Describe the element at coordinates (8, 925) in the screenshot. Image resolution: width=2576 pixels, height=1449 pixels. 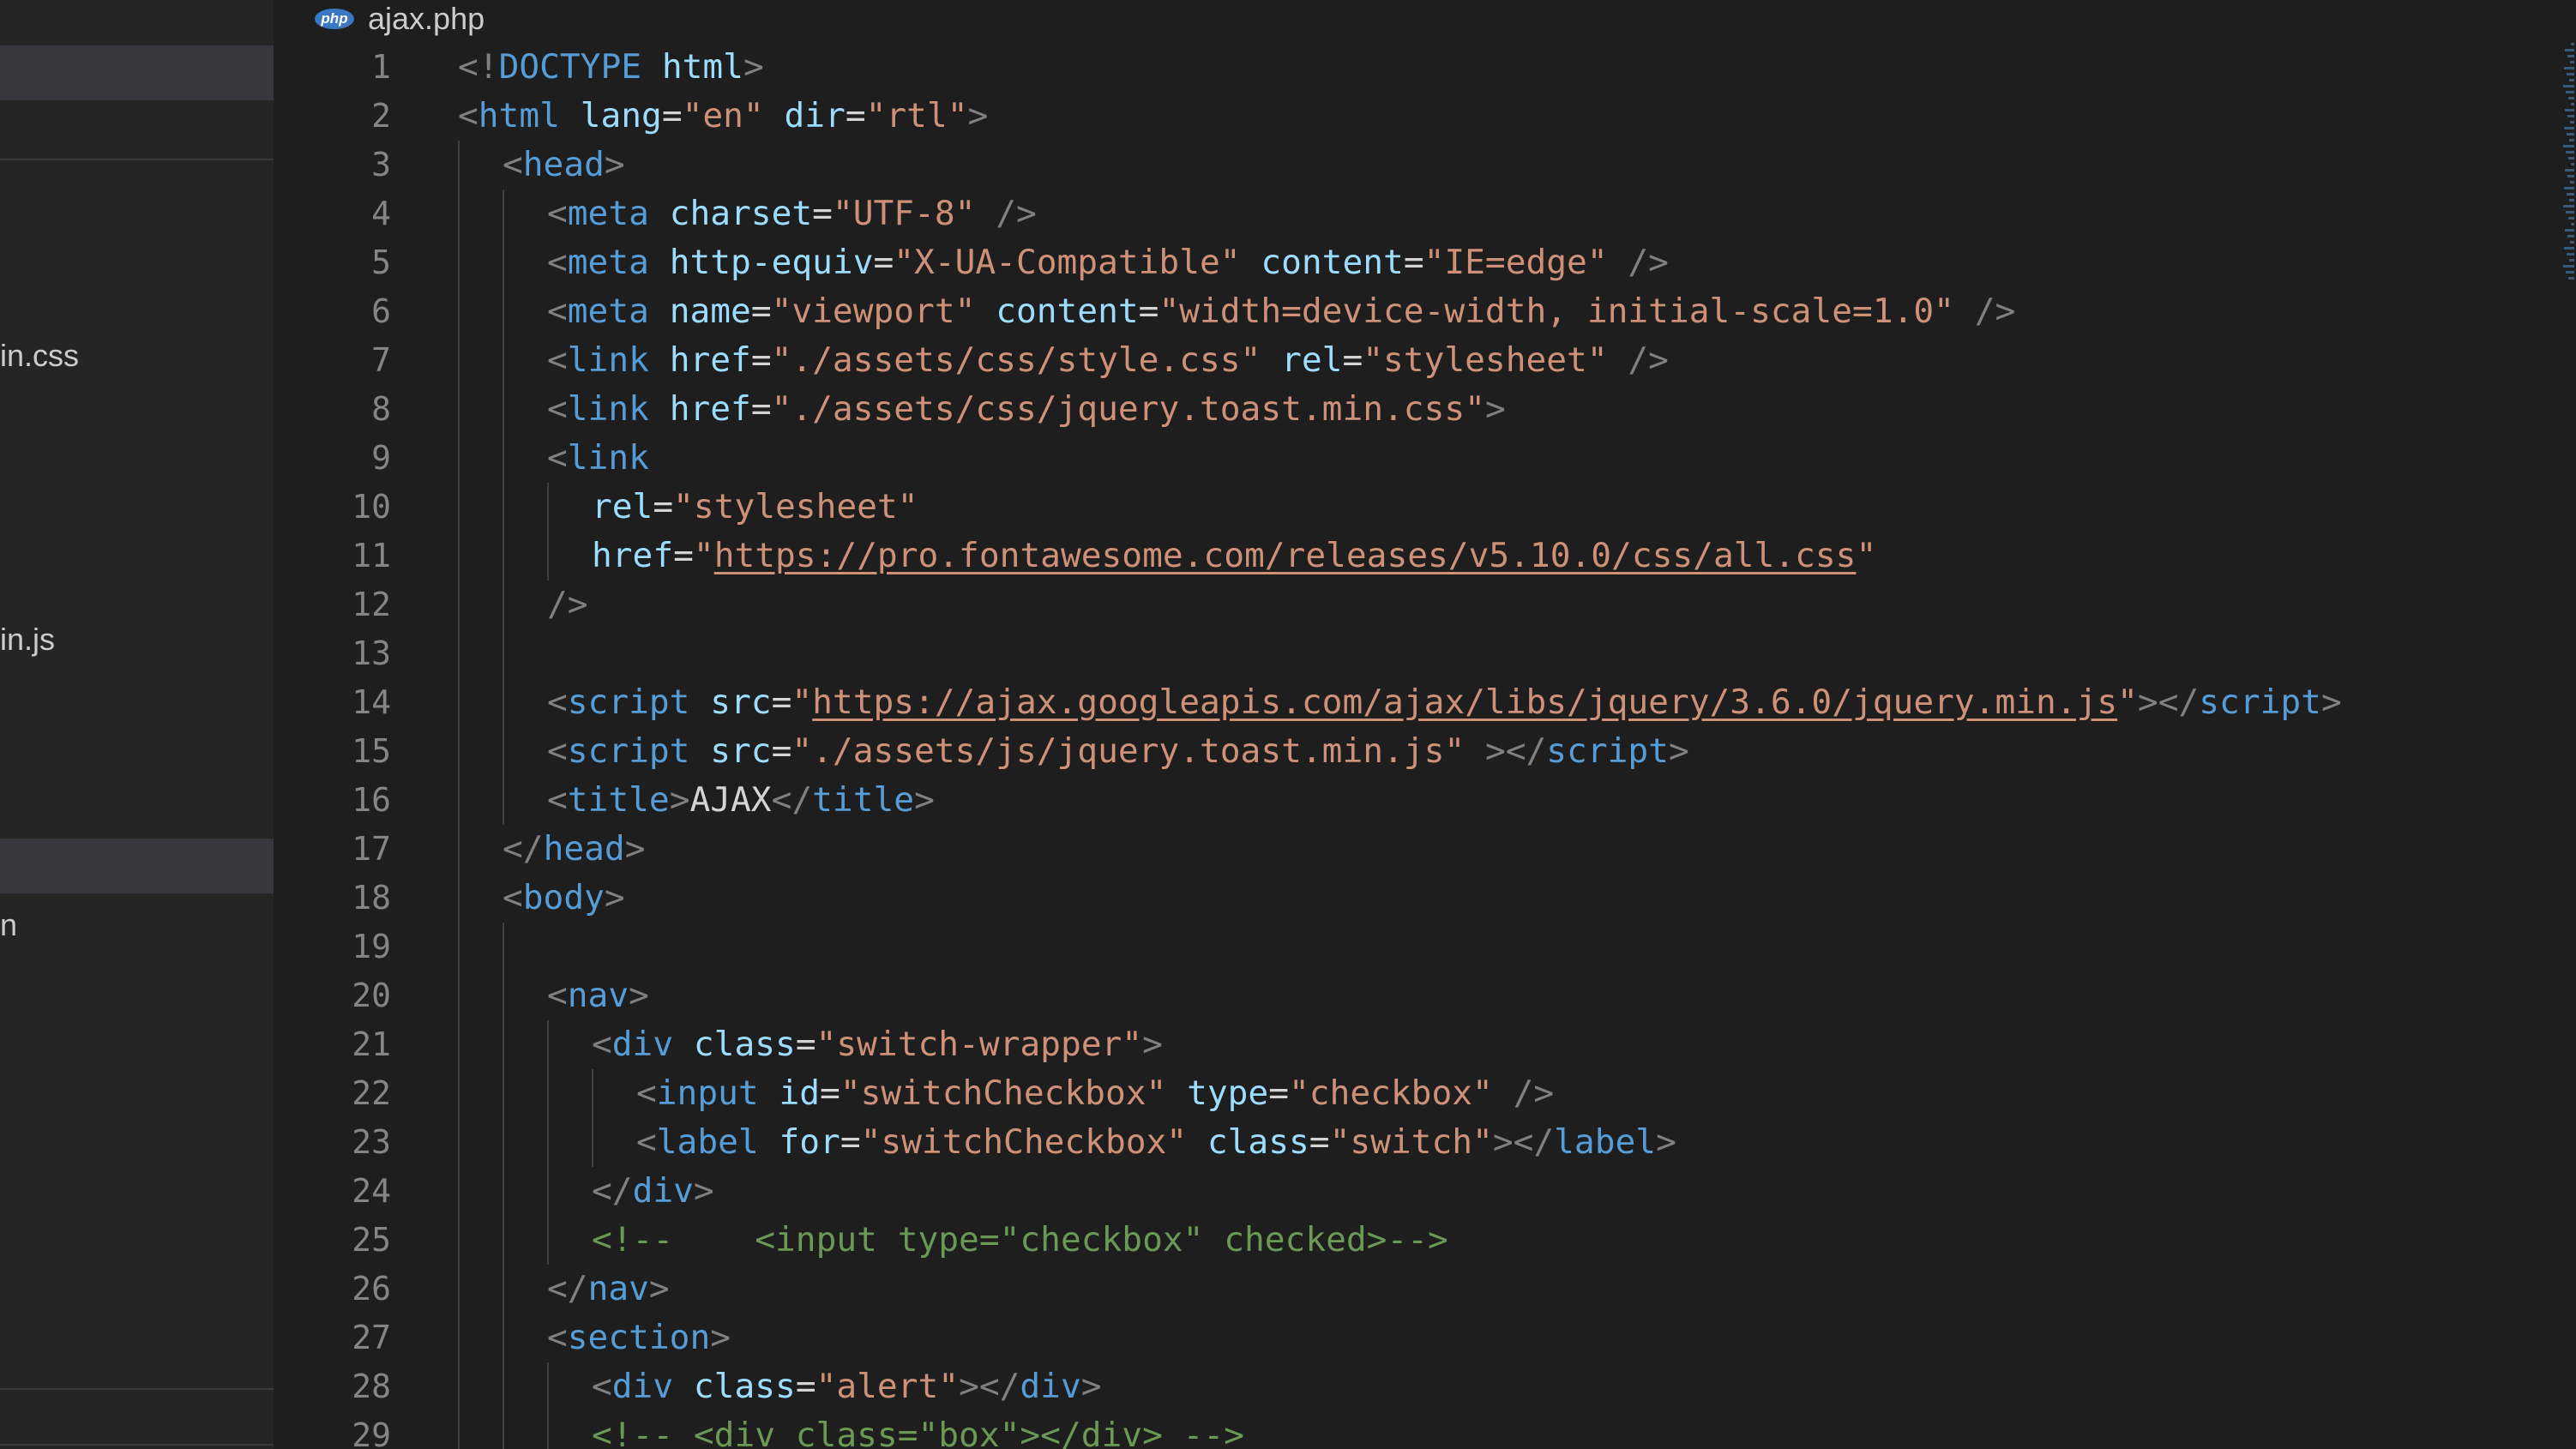
I see `sidebar-item-label: n` at that location.